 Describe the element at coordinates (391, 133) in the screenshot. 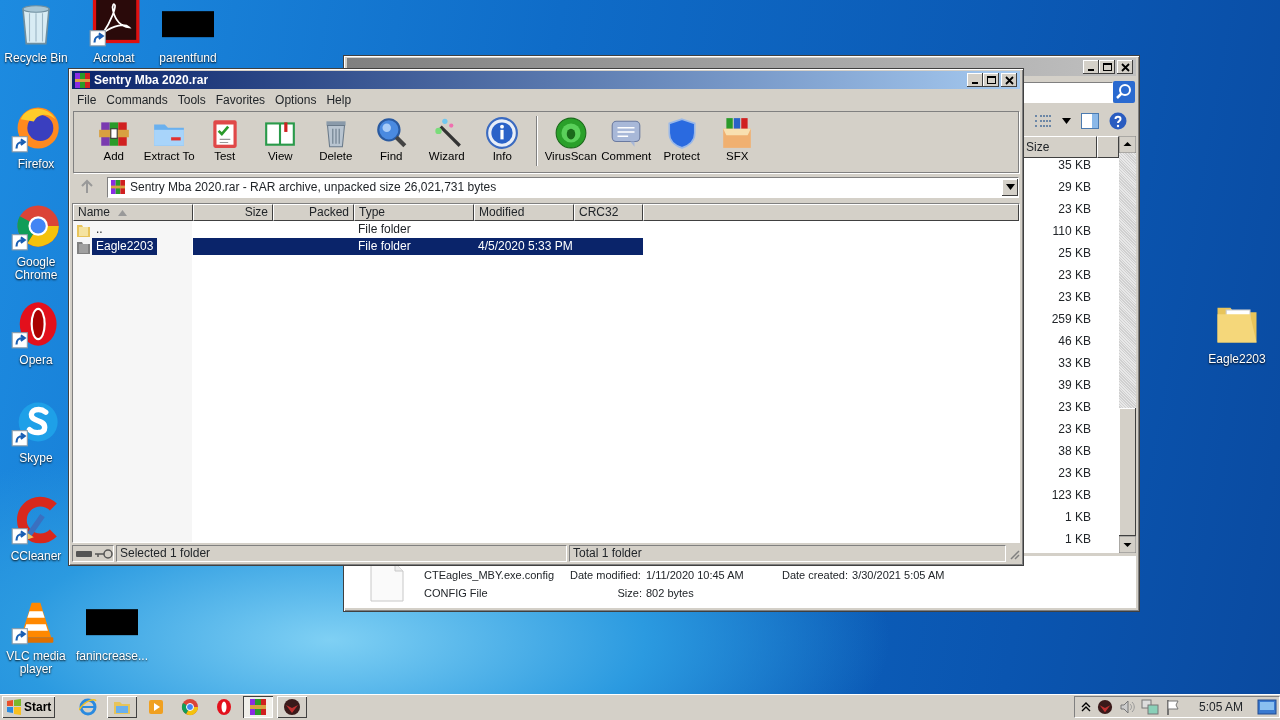

I see `search-icon` at that location.